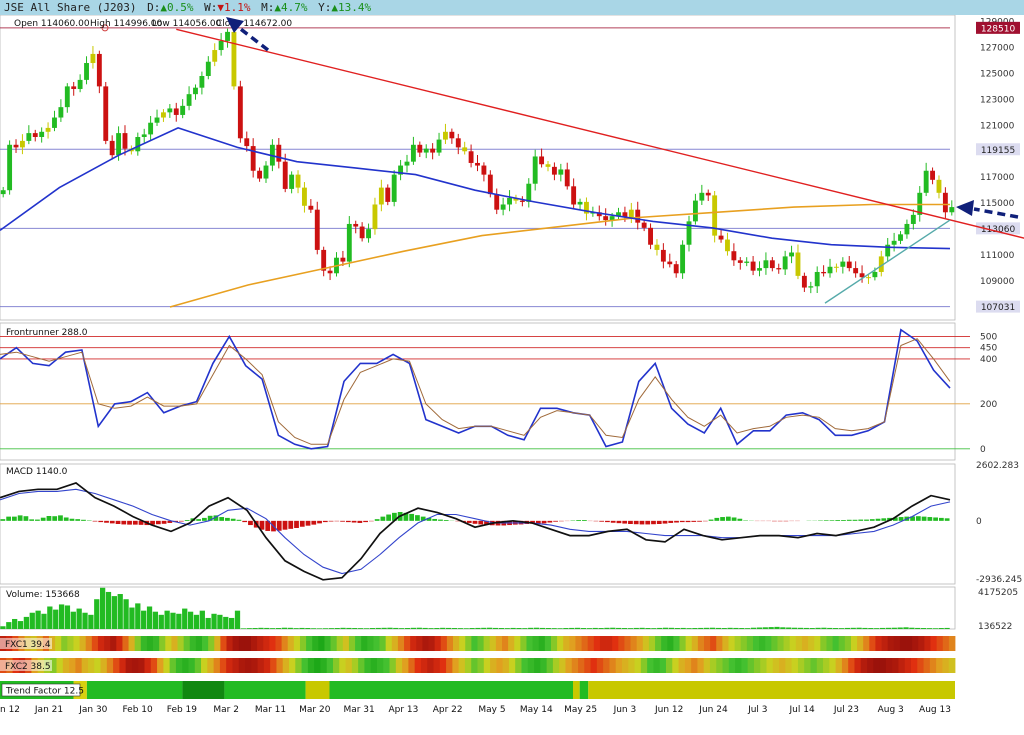 This screenshot has height=735, width=1024. What do you see at coordinates (998, 29) in the screenshot?
I see `price-level-label: 128510` at bounding box center [998, 29].